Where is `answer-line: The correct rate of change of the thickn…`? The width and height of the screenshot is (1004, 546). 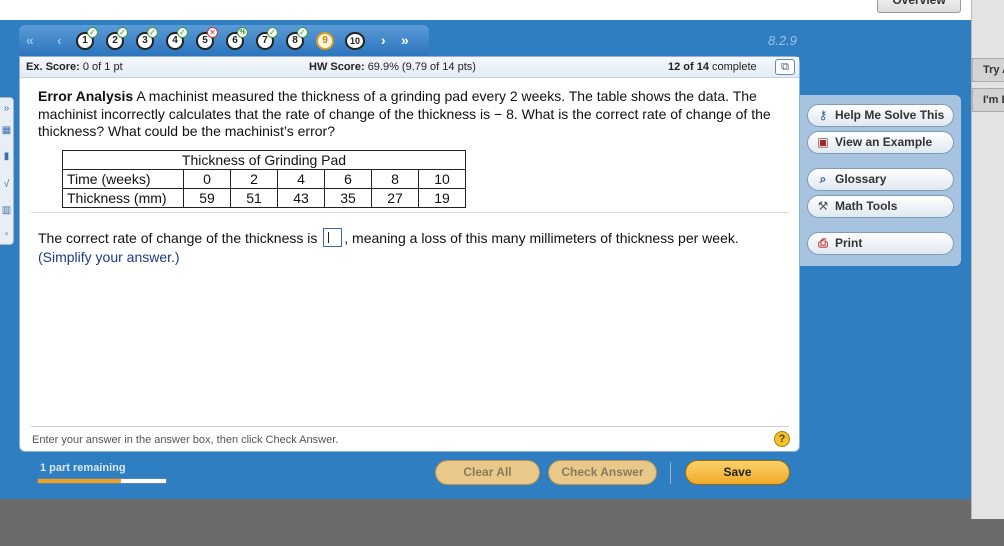
answer-line: The correct rate of change of the thickn… is located at coordinates (418, 237).